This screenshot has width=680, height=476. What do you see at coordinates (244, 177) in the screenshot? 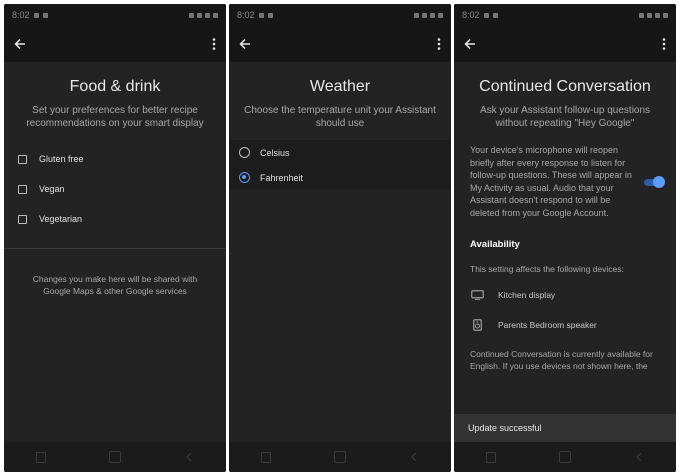
I see `radio-selected-icon` at bounding box center [244, 177].